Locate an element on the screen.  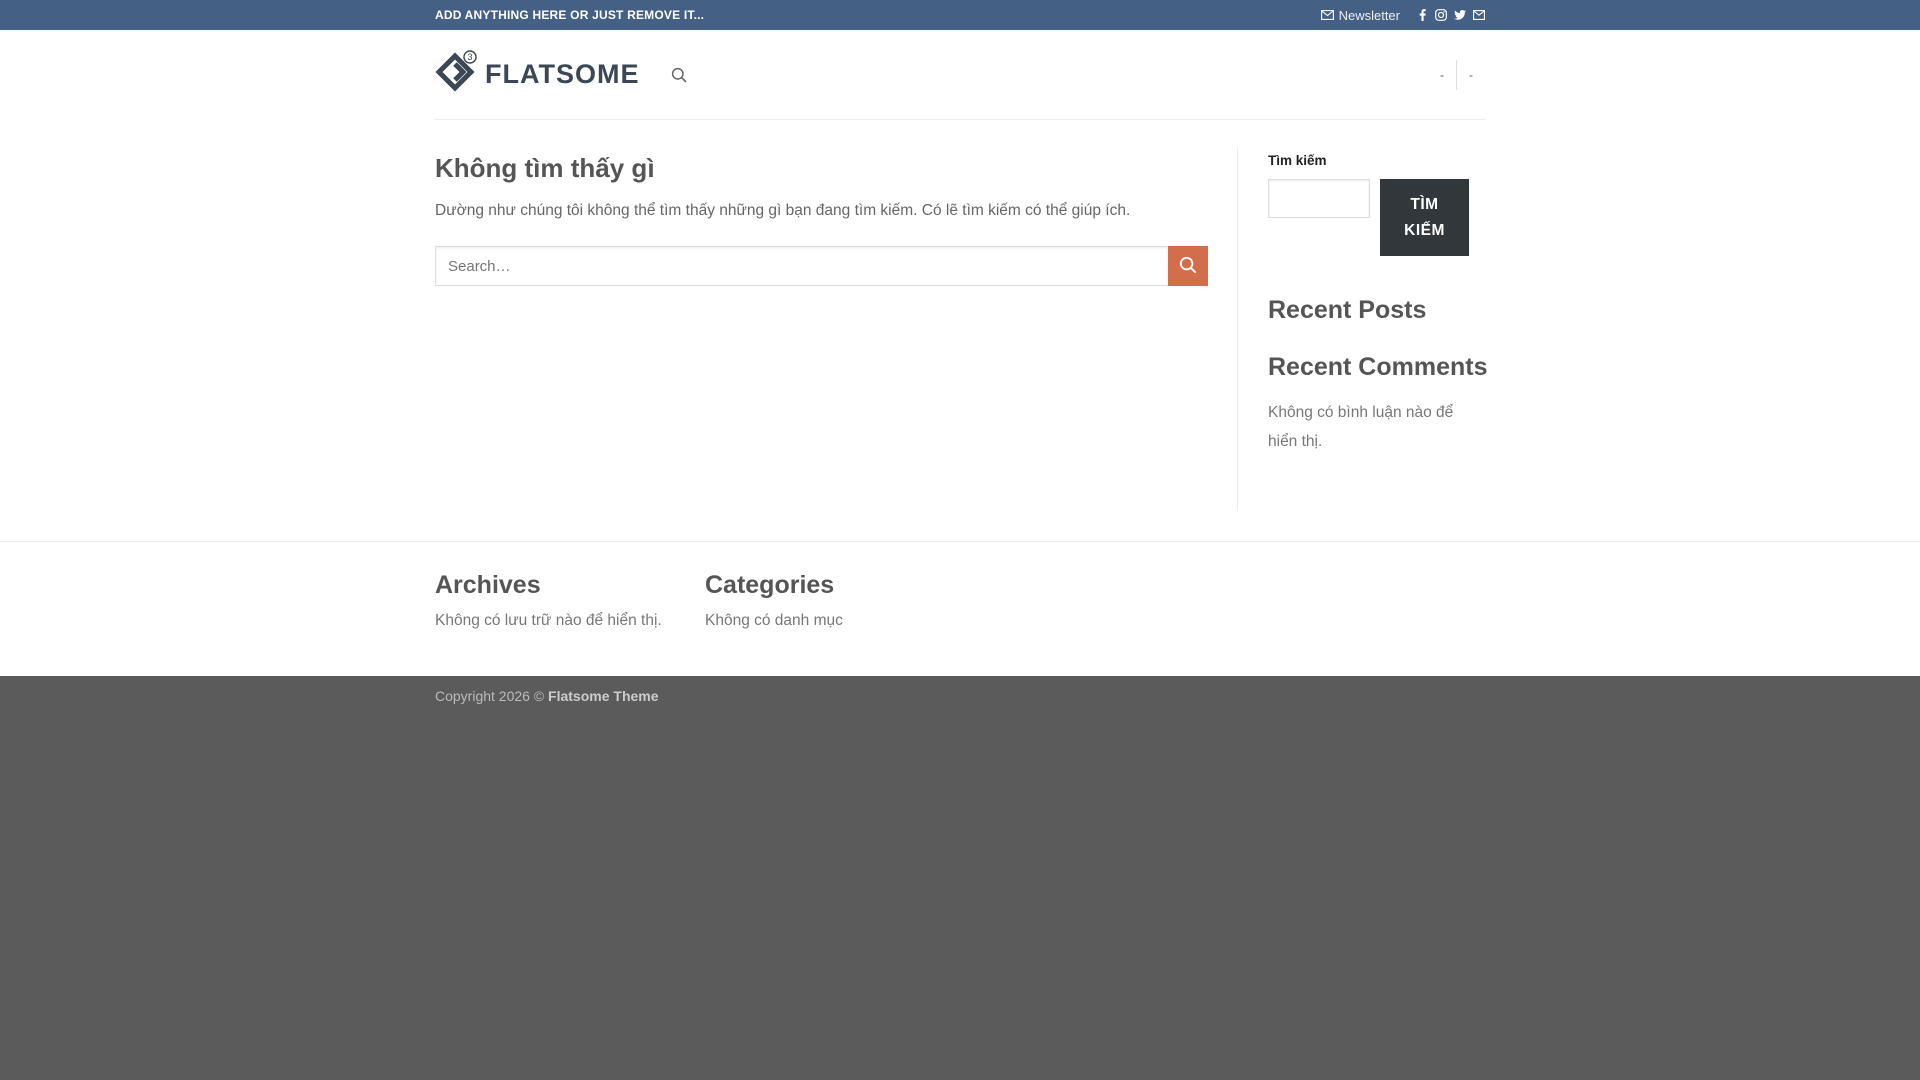
sidebar-divider is located at coordinates (1237, 329).